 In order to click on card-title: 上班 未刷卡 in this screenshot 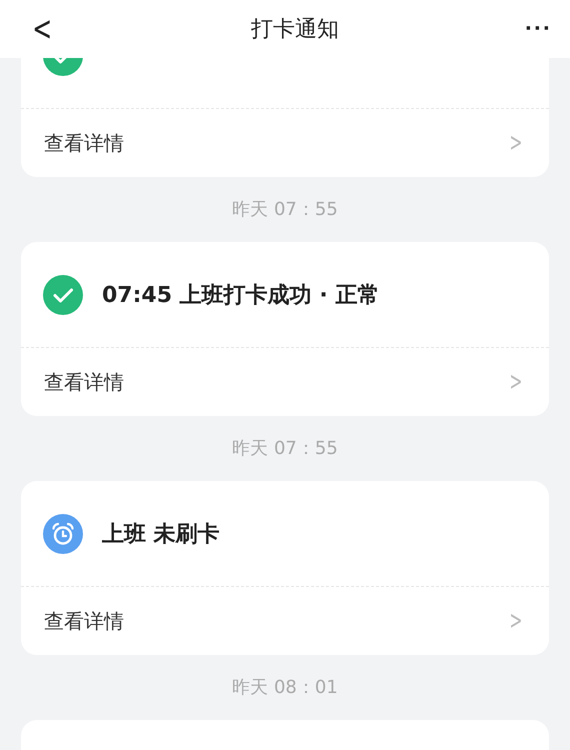, I will do `click(161, 534)`.